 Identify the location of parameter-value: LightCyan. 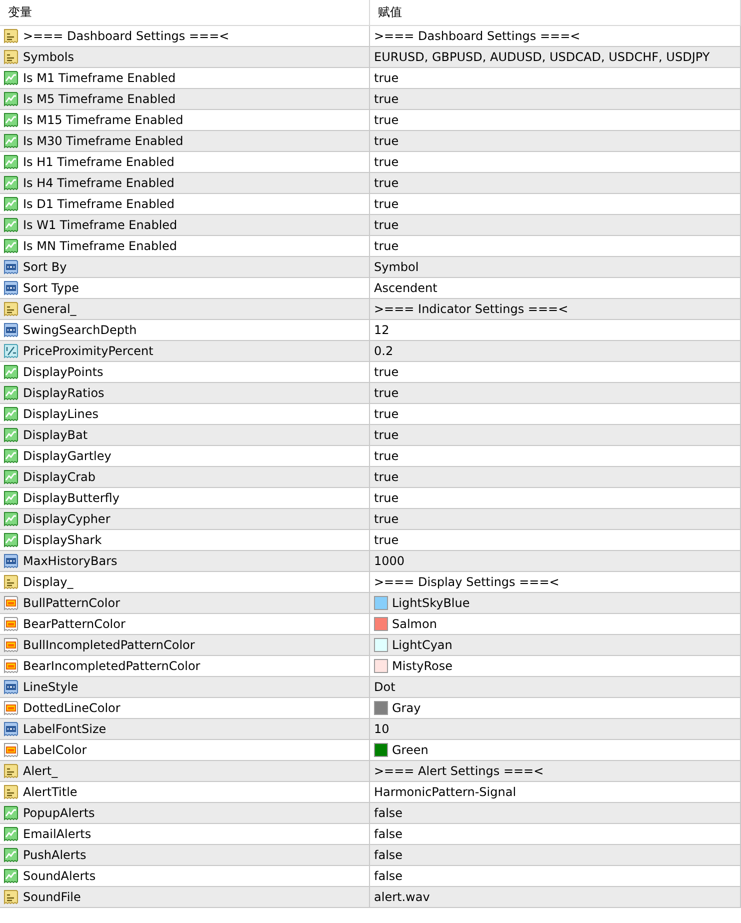
(422, 645).